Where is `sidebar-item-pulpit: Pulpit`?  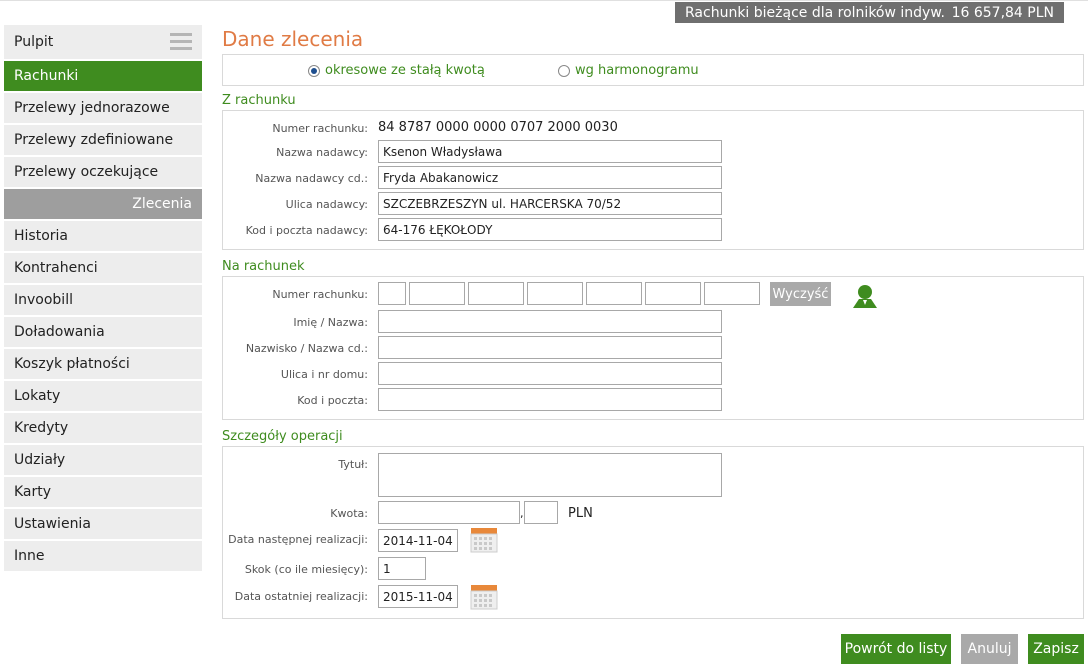
sidebar-item-pulpit: Pulpit is located at coordinates (103, 42).